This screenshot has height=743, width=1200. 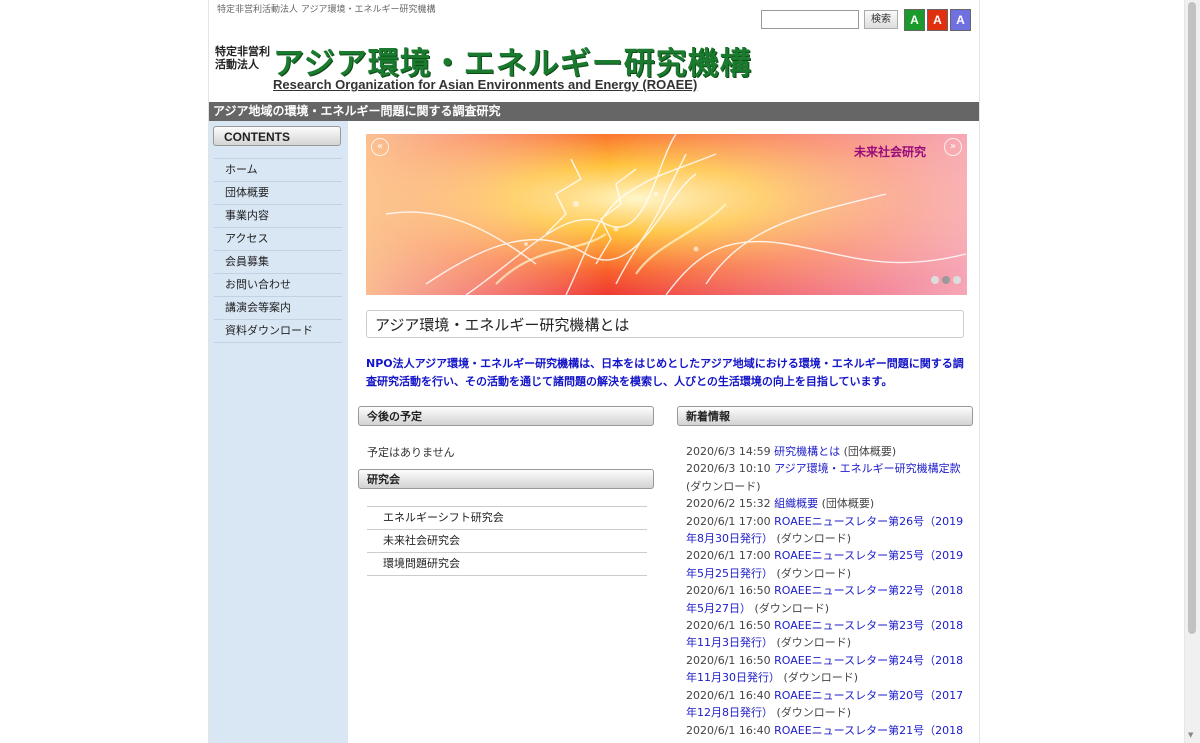 What do you see at coordinates (594, 111) in the screenshot?
I see `site-subtitle-bar: アジア地域の環境・エネルギー問題に関する調査研究` at bounding box center [594, 111].